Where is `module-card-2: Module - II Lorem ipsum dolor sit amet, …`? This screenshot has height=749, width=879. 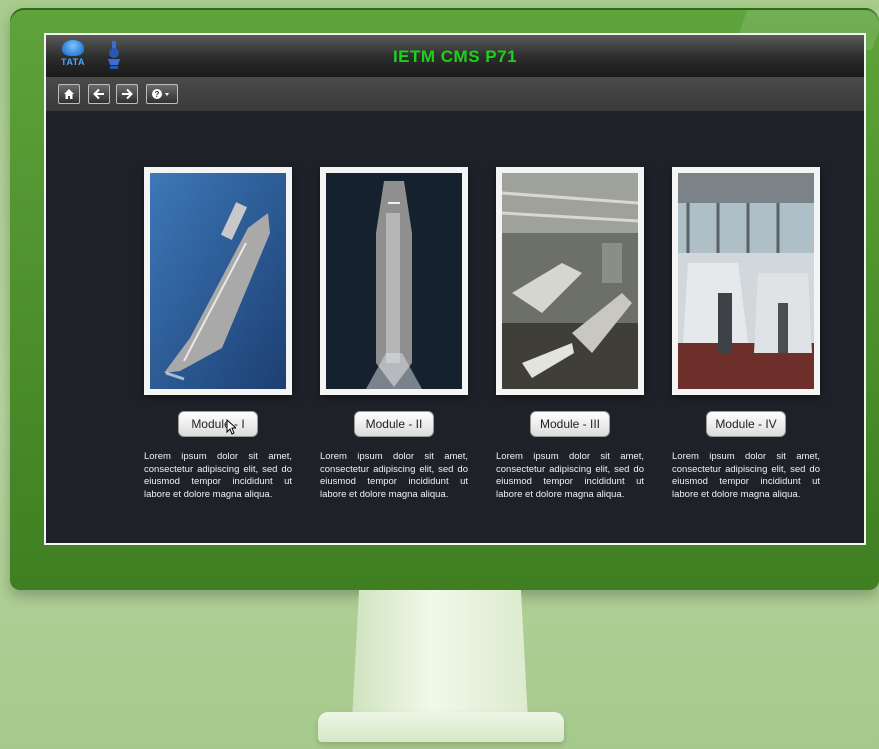
module-card-2: Module - II Lorem ipsum dolor sit amet, … is located at coordinates (394, 334).